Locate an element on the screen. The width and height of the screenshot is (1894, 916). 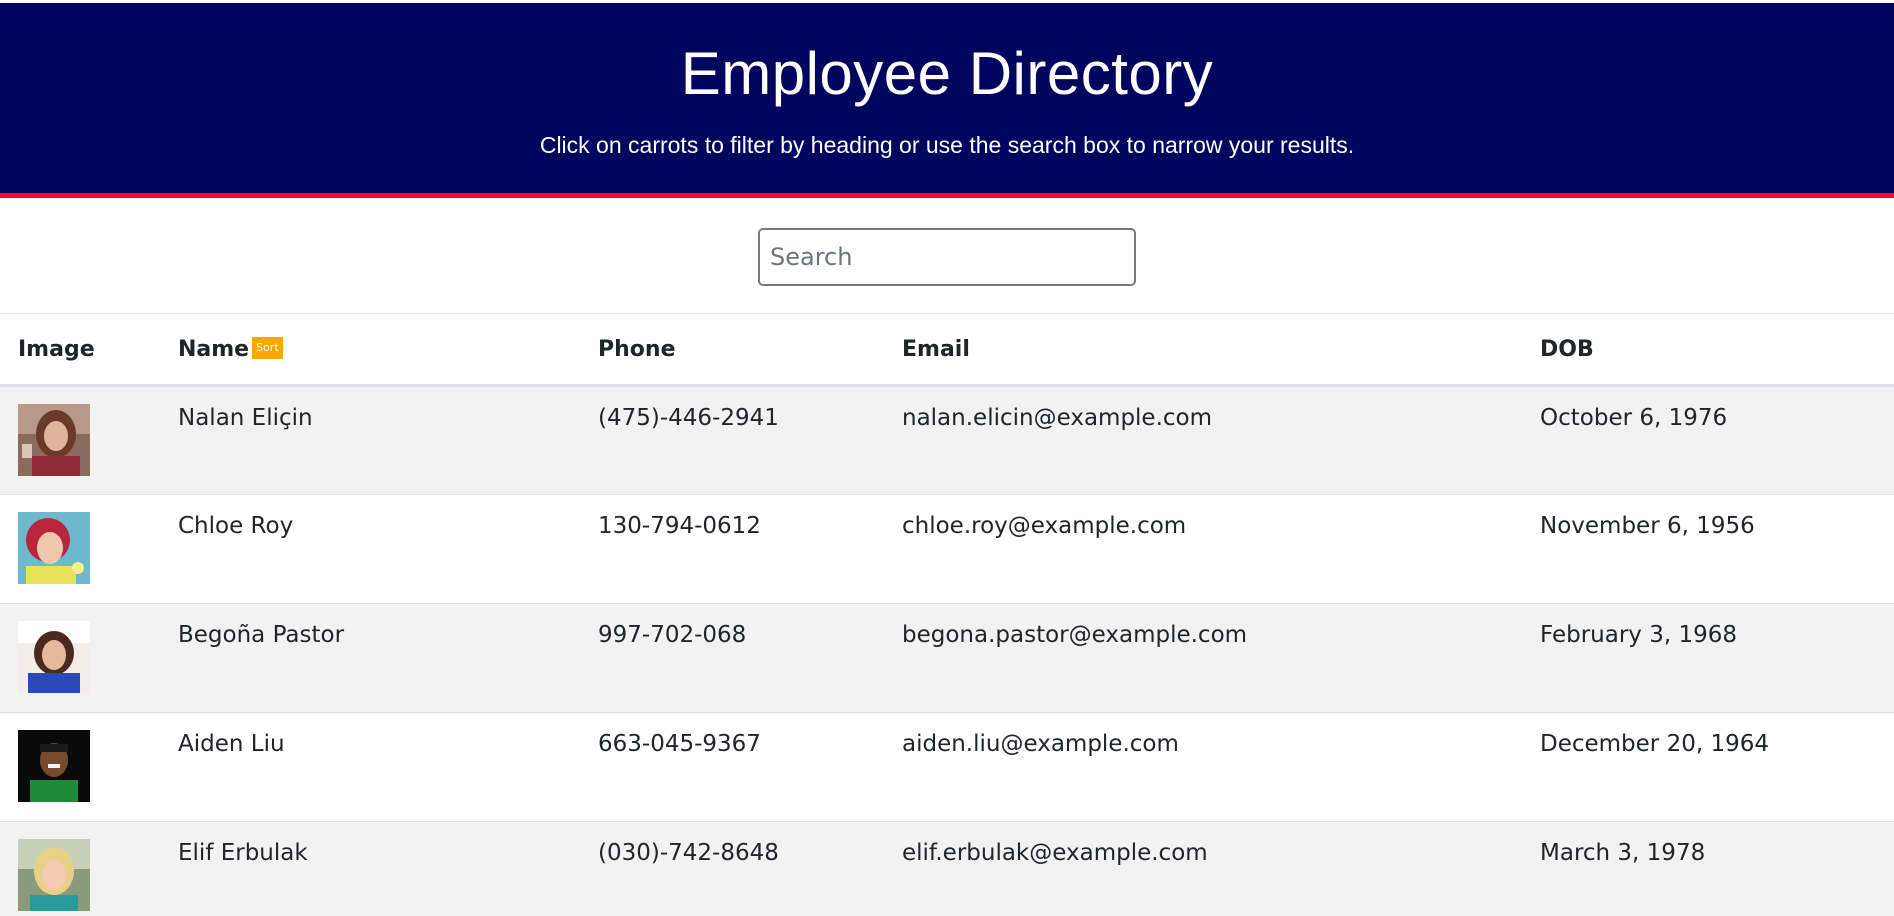
name-cell: Elif Erbulak is located at coordinates (243, 853).